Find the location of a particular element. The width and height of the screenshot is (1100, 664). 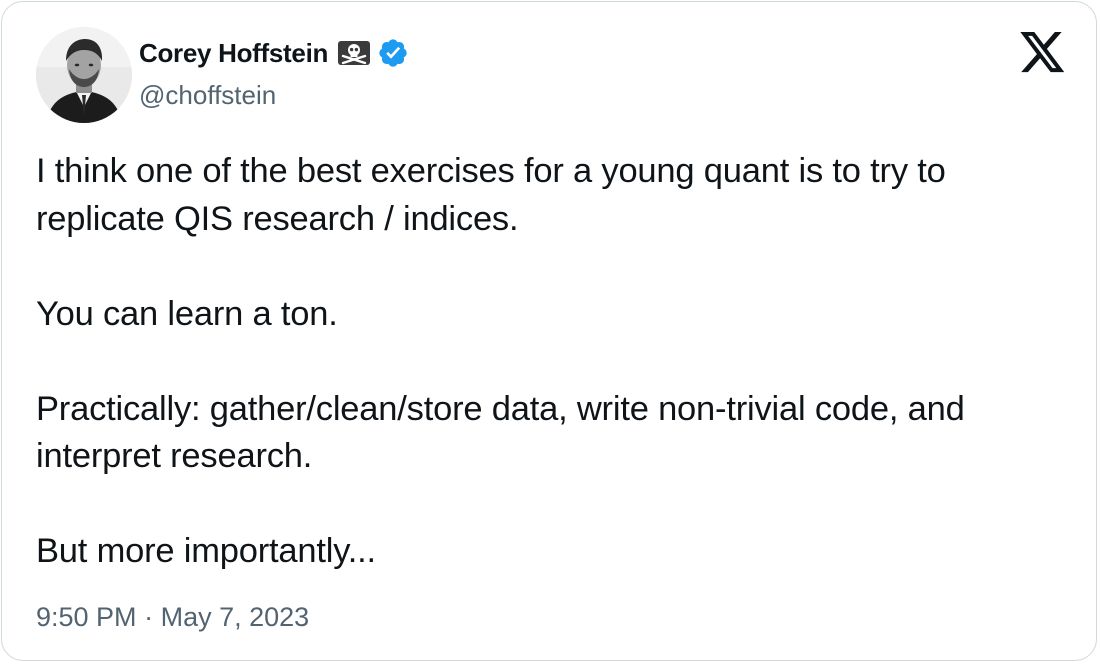

skull-and-crossbones-icon is located at coordinates (354, 53).